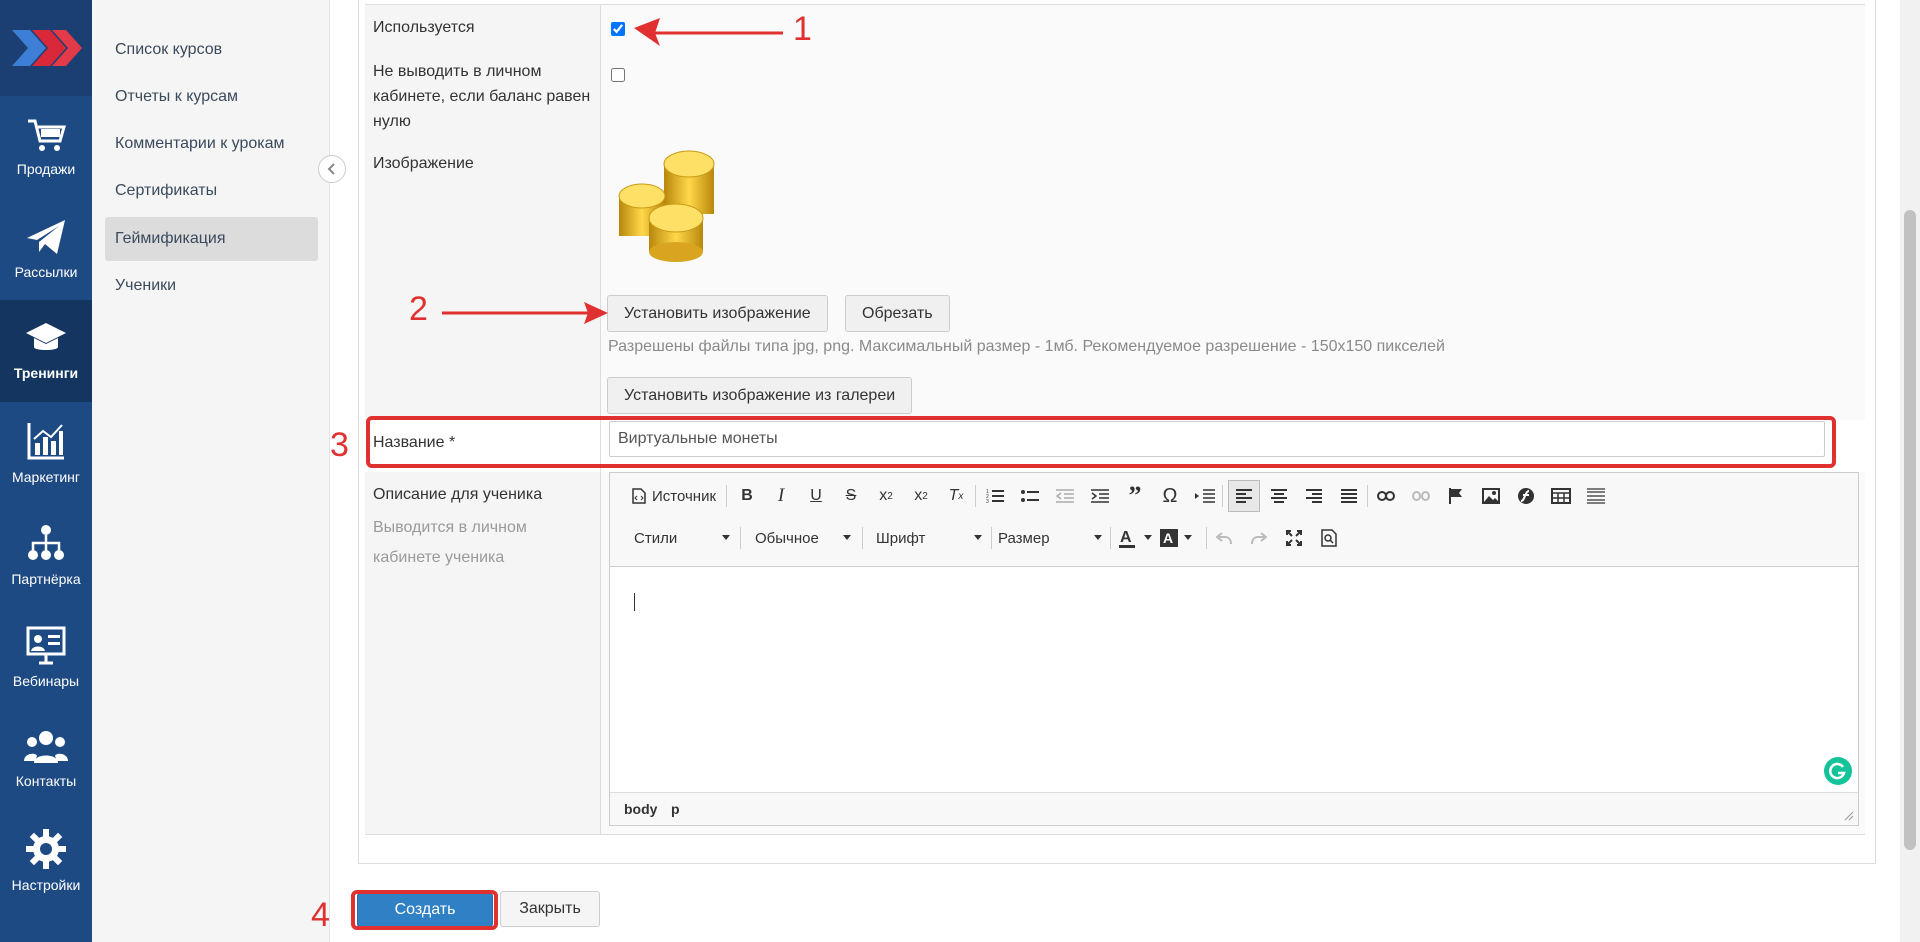  I want to click on collapse-sidebar-button, so click(332, 169).